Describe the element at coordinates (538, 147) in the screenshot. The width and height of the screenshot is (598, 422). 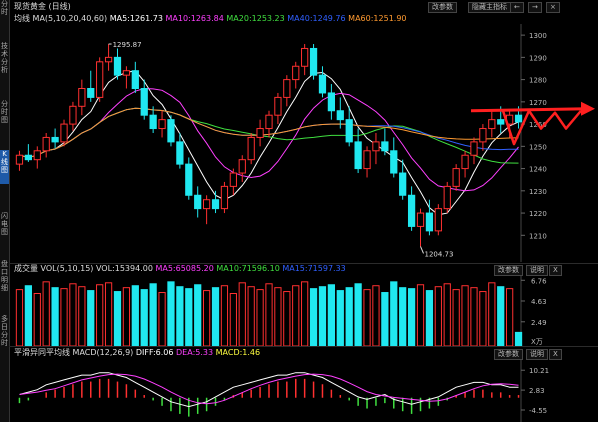
I see `y-tick-label: 1250` at that location.